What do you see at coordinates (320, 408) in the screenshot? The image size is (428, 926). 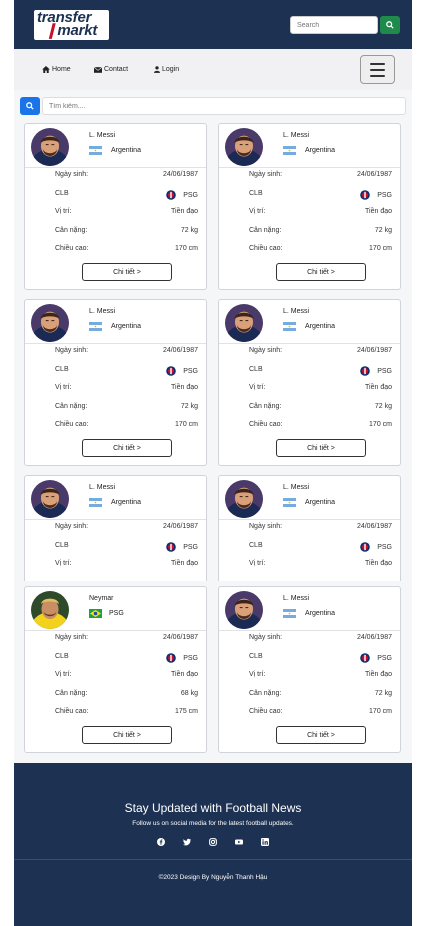 I see `player-weight-row: Cân nặng: 72 kg` at bounding box center [320, 408].